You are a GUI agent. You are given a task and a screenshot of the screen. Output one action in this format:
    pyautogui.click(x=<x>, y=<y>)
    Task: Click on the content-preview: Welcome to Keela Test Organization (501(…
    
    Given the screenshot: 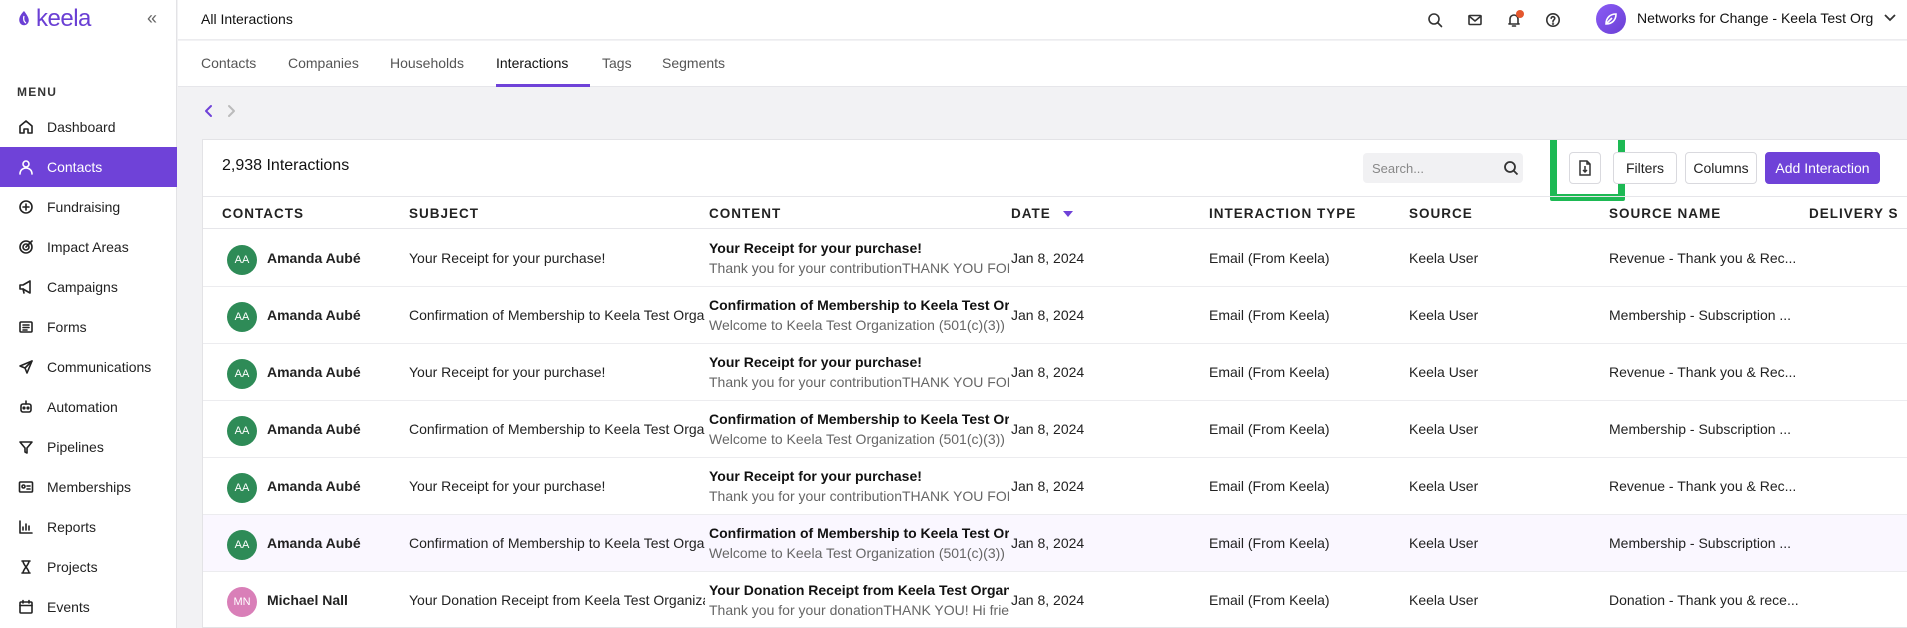 What is the action you would take?
    pyautogui.click(x=857, y=325)
    